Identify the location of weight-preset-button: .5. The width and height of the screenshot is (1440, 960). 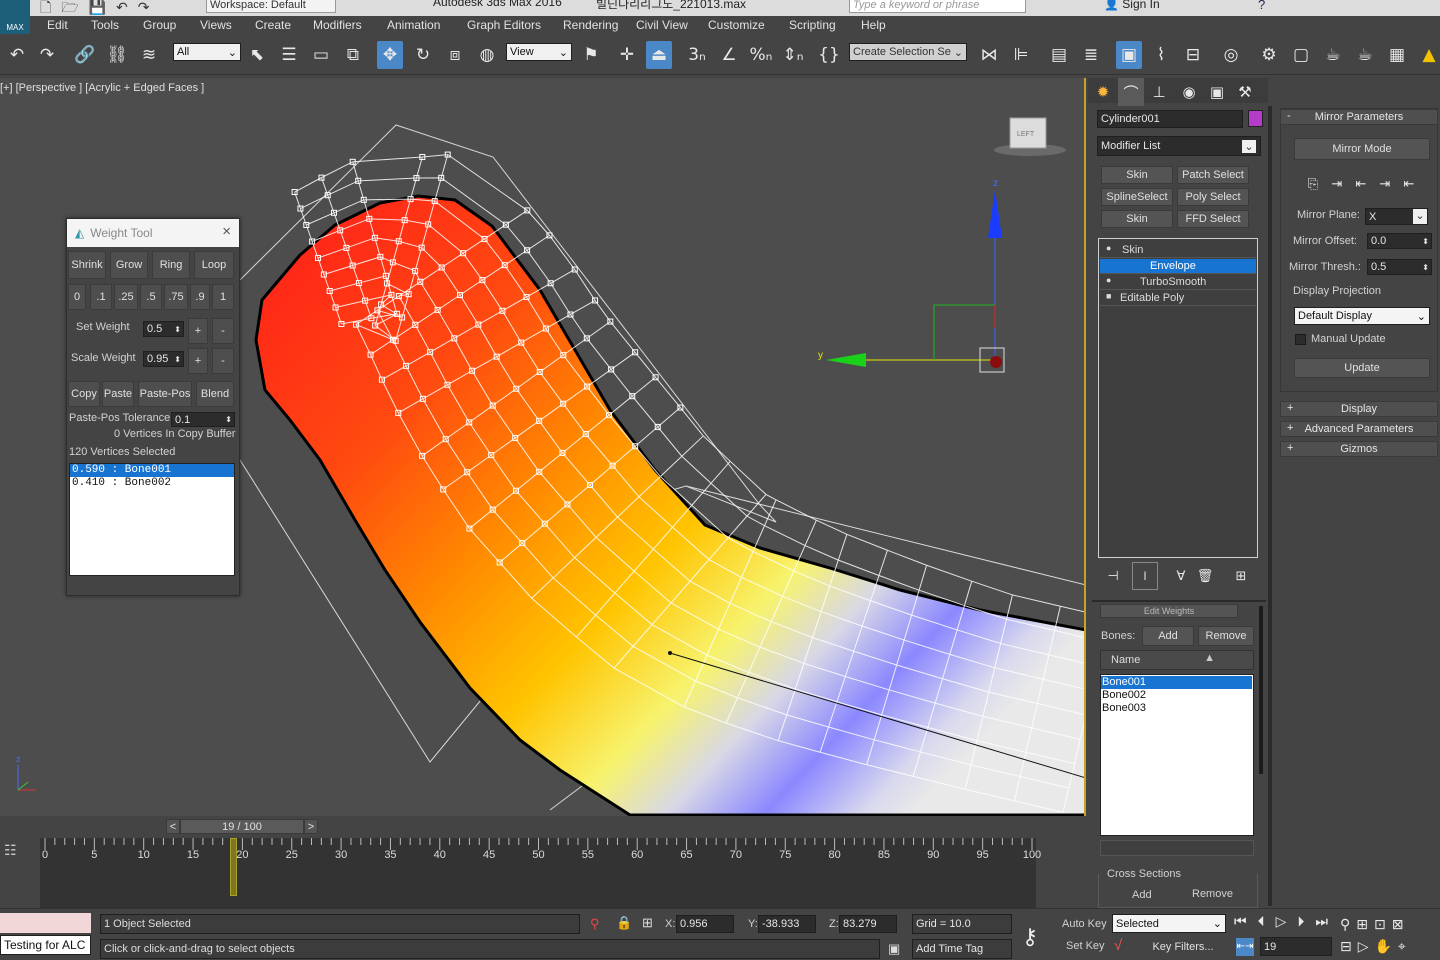
(151, 297).